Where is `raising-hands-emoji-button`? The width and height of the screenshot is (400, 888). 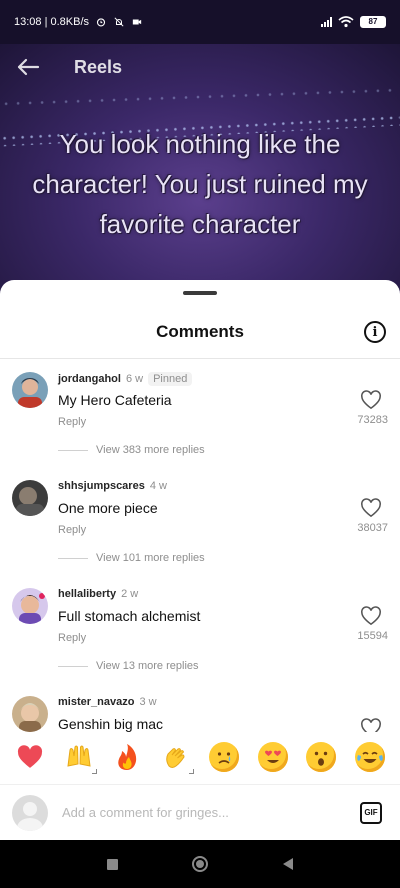
raising-hands-emoji-button is located at coordinates (80, 758).